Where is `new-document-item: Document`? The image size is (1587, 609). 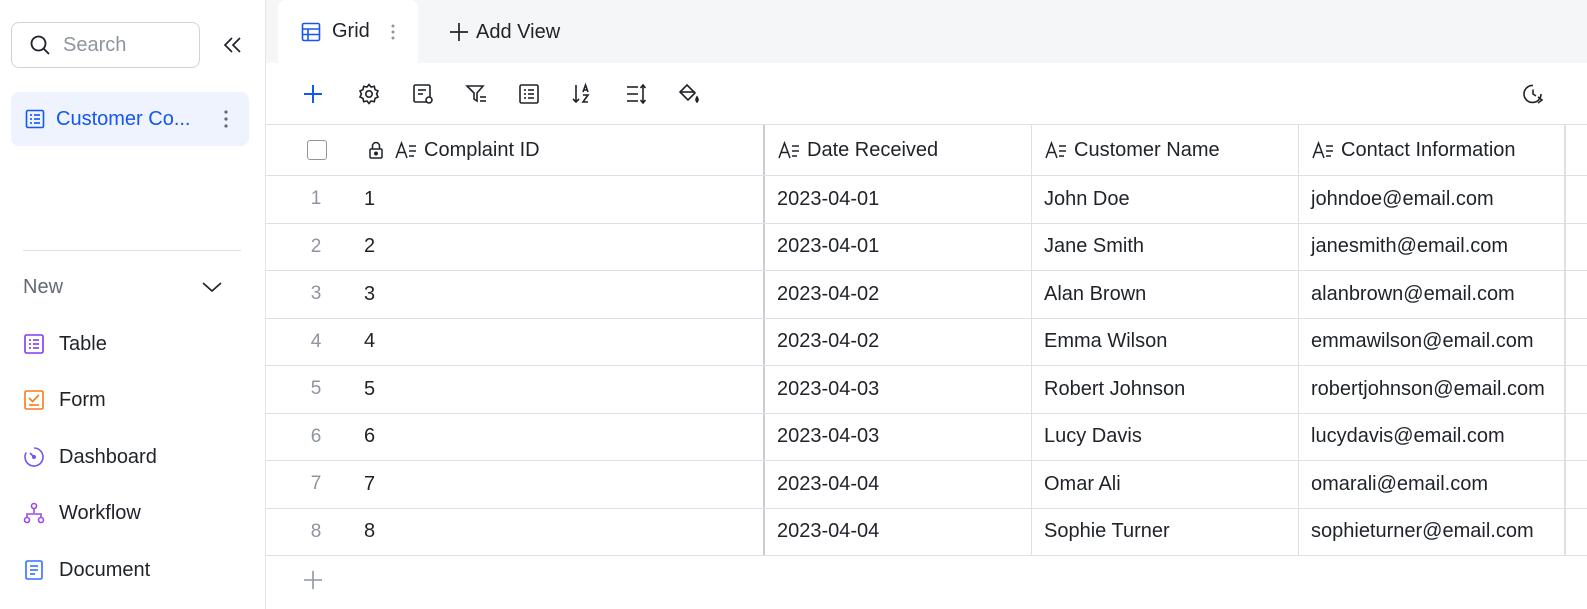
new-document-item: Document is located at coordinates (86, 570).